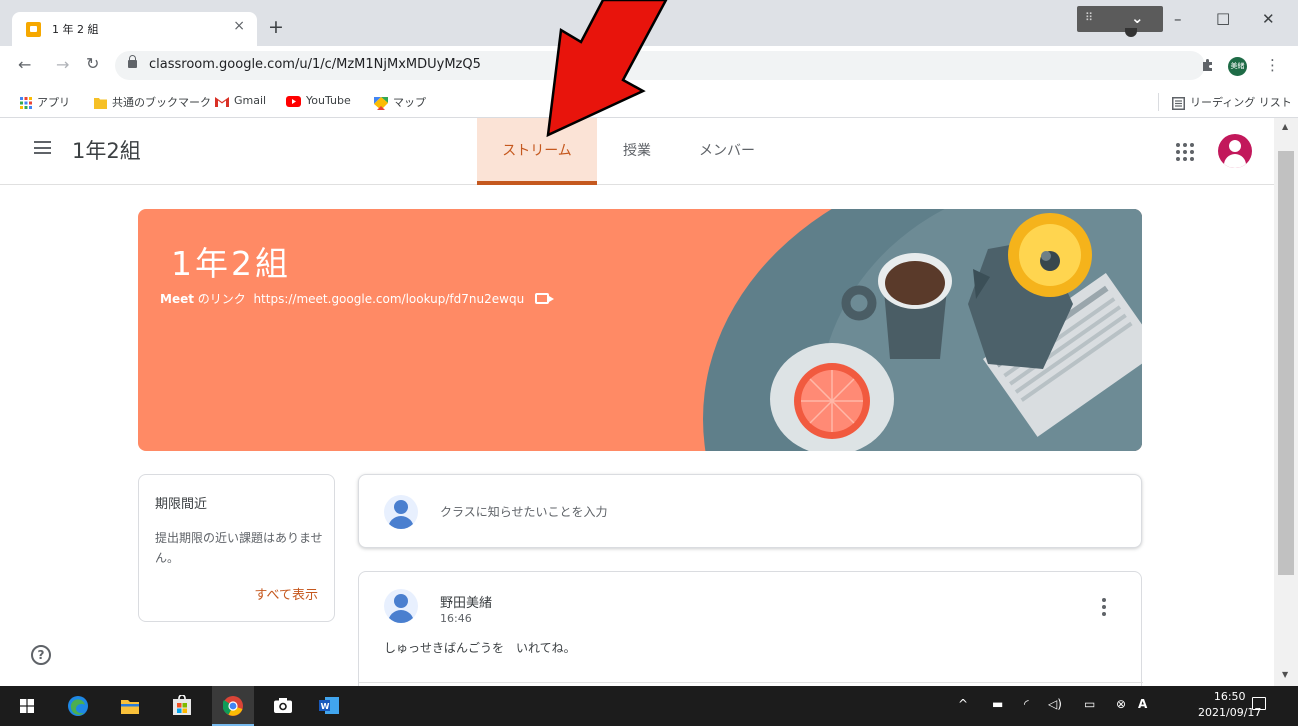 This screenshot has width=1298, height=726. Describe the element at coordinates (1223, 18) in the screenshot. I see `maximize-button: □` at that location.